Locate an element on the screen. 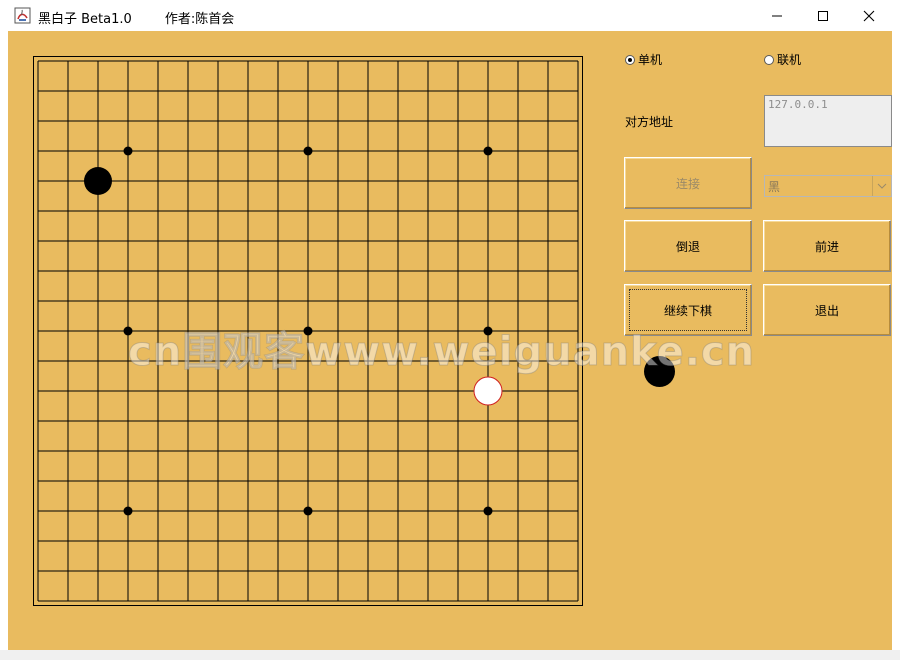 The image size is (900, 660). minimize-button is located at coordinates (777, 15).